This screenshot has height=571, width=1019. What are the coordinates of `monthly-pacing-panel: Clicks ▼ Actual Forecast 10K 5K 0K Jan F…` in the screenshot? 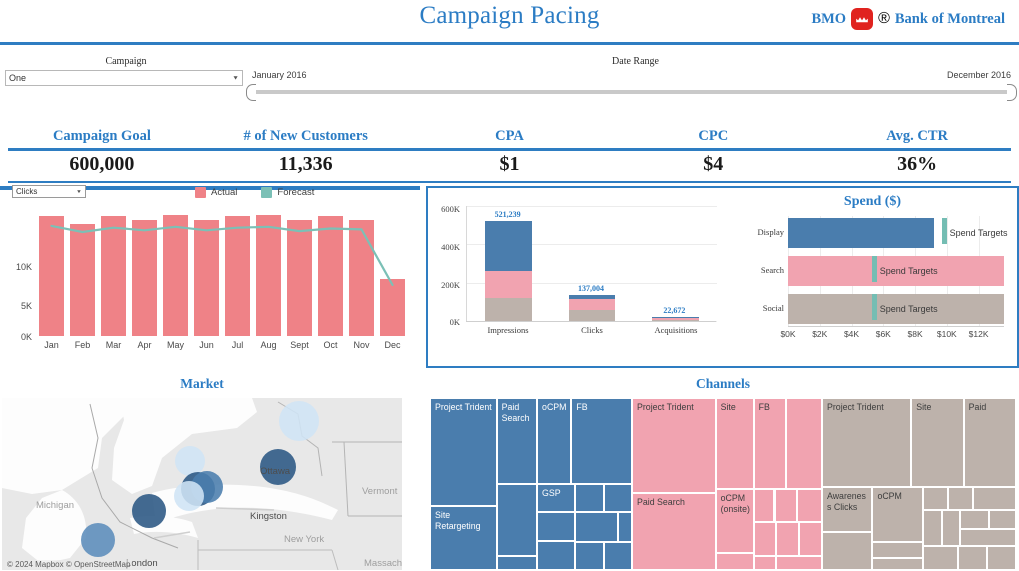 It's located at (210, 276).